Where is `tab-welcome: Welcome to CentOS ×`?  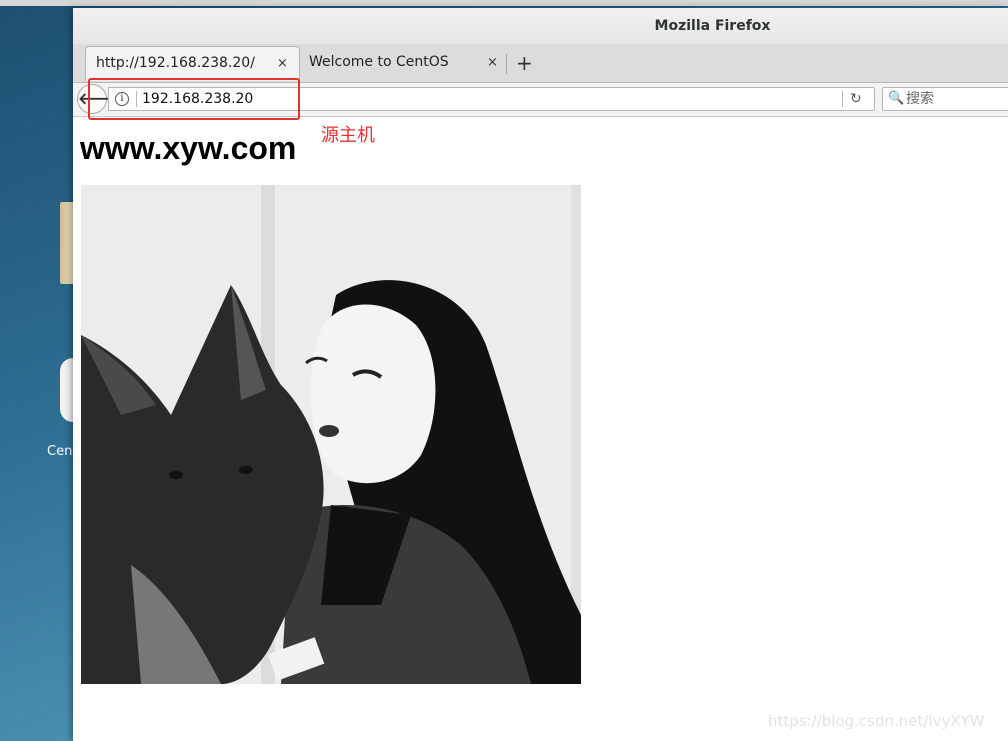
tab-welcome: Welcome to CentOS × is located at coordinates (402, 63).